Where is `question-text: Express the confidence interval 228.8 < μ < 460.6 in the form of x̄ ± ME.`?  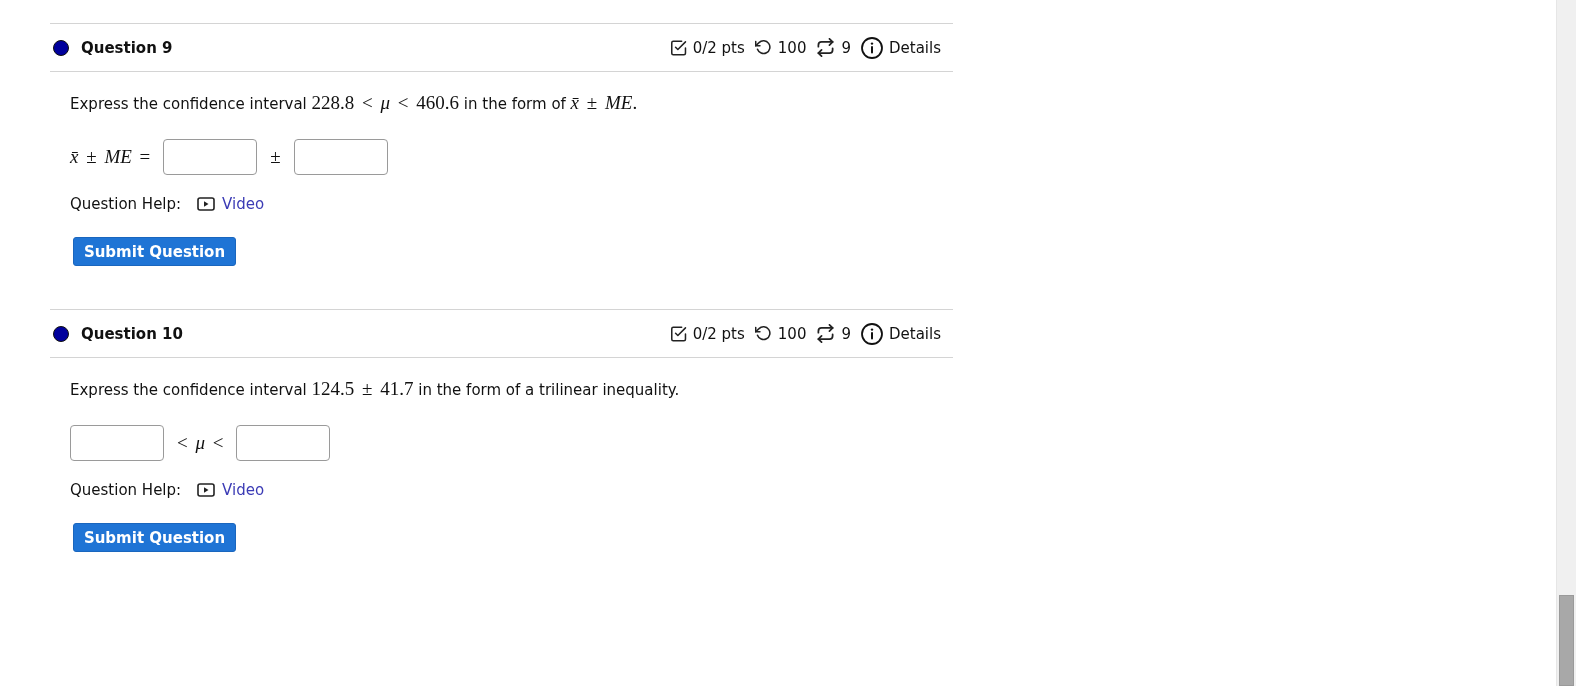
question-text: Express the confidence interval 228.8 < μ < 460.6 in the form of x̄ ± ME. is located at coordinates (354, 103).